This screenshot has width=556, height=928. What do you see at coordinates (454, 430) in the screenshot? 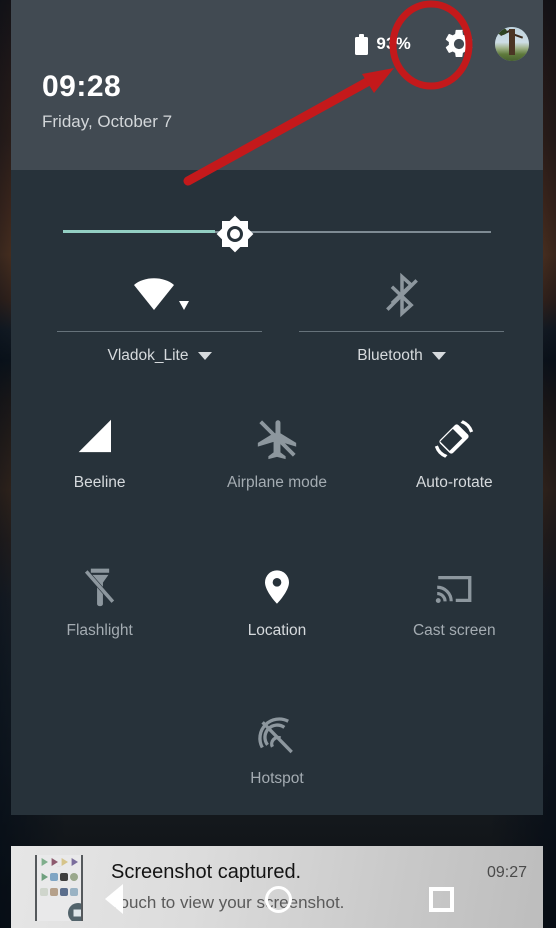
I see `auto-rotate-icon` at bounding box center [454, 430].